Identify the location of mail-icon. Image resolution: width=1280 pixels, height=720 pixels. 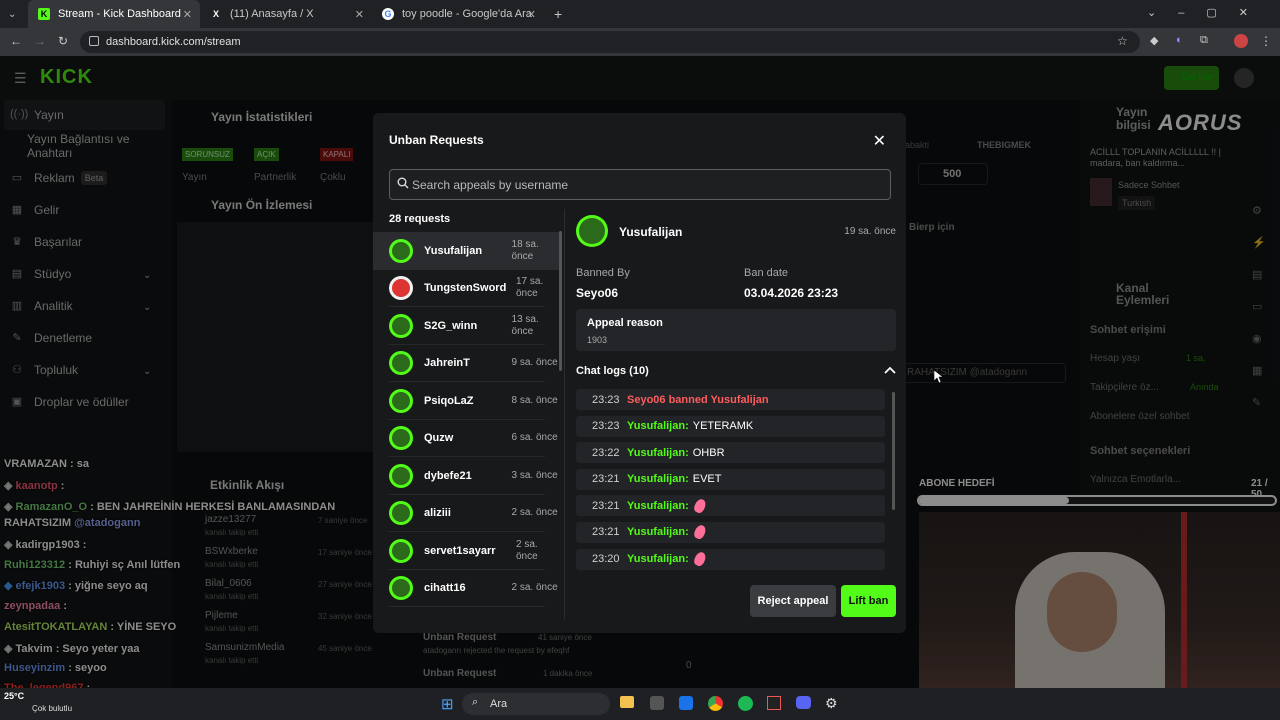
(686, 703).